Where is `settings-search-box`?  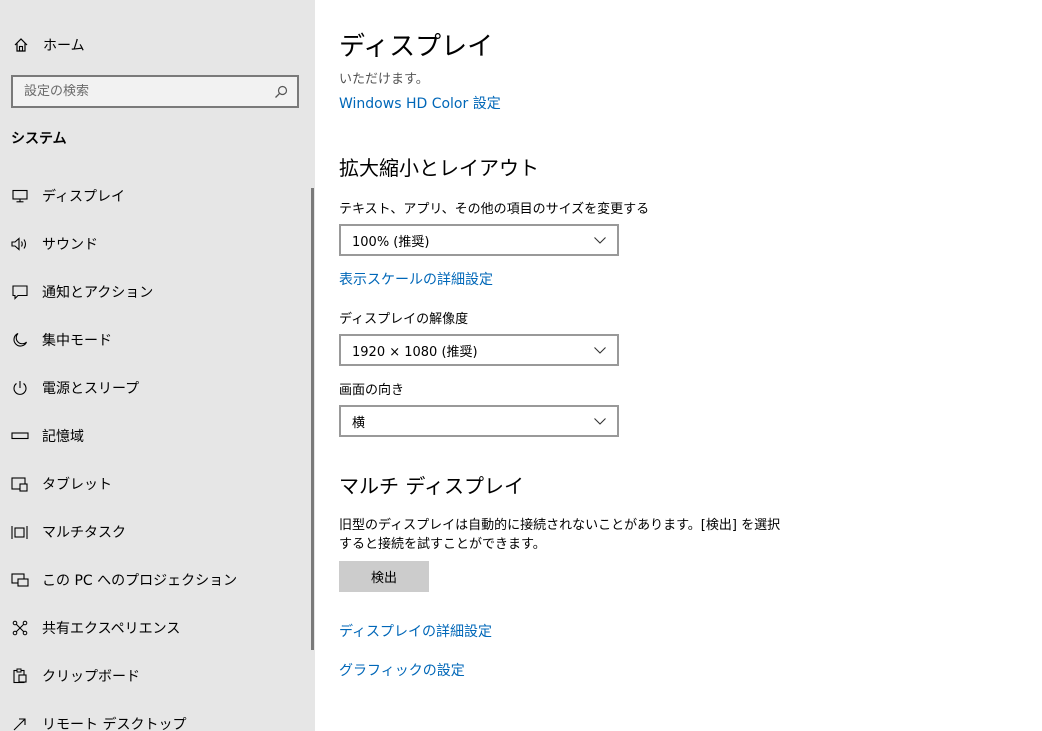
settings-search-box is located at coordinates (155, 91).